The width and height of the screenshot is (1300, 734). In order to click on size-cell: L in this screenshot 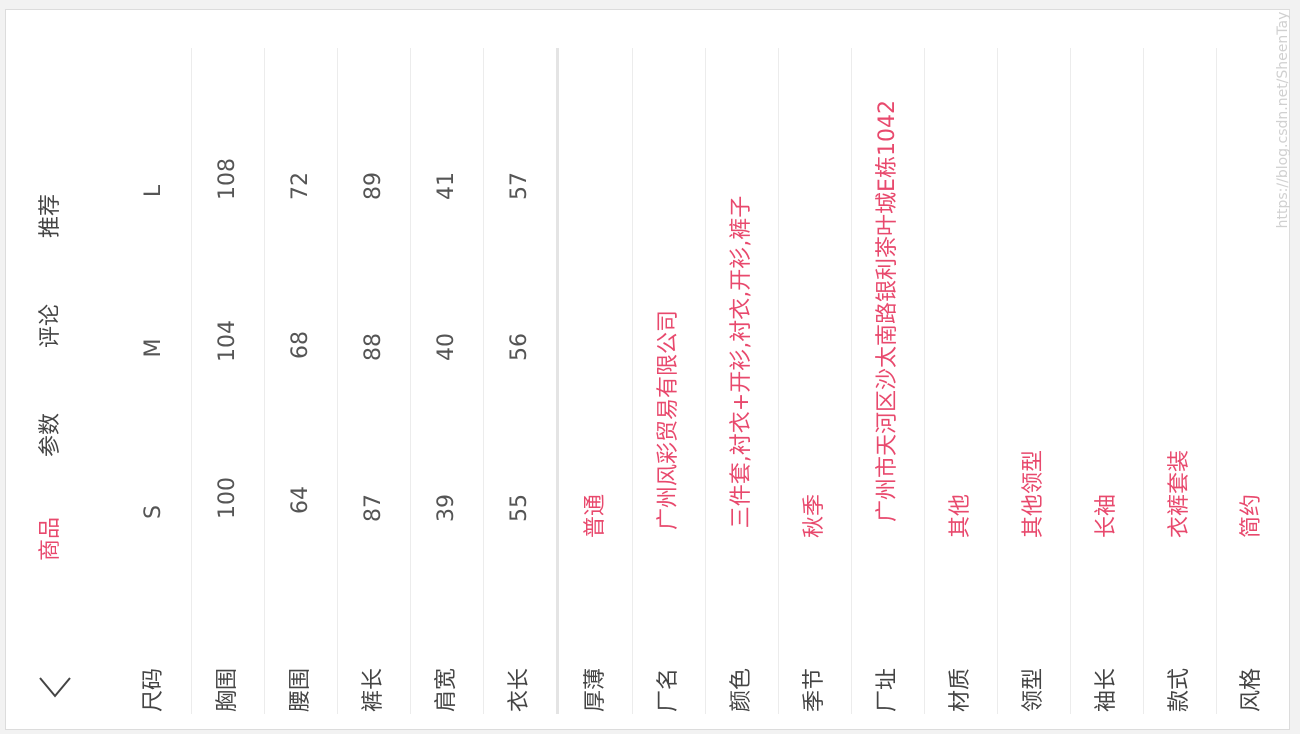, I will do `click(153, 191)`.